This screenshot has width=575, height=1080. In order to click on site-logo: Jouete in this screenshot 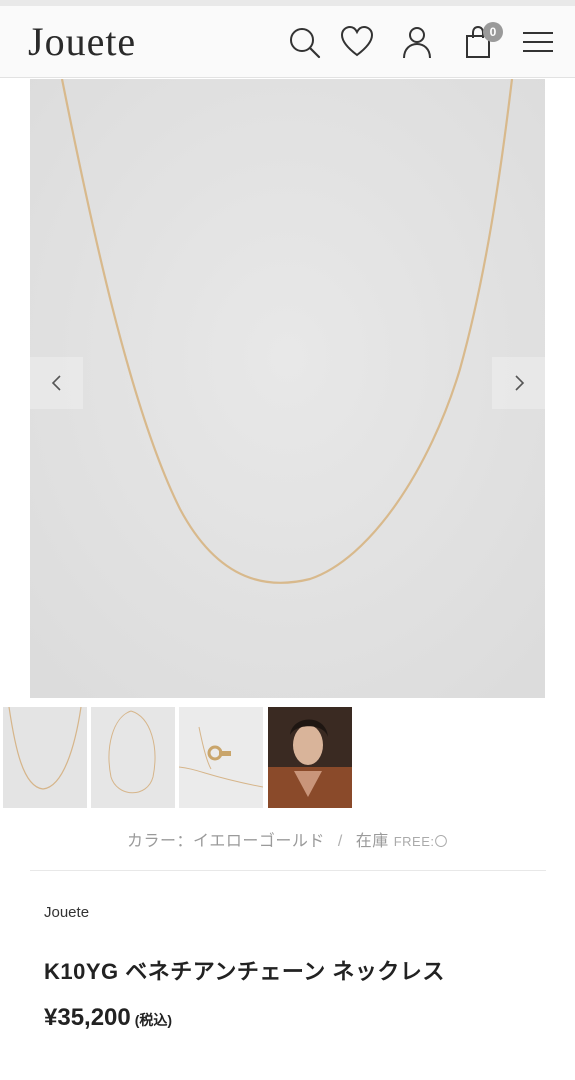, I will do `click(82, 42)`.